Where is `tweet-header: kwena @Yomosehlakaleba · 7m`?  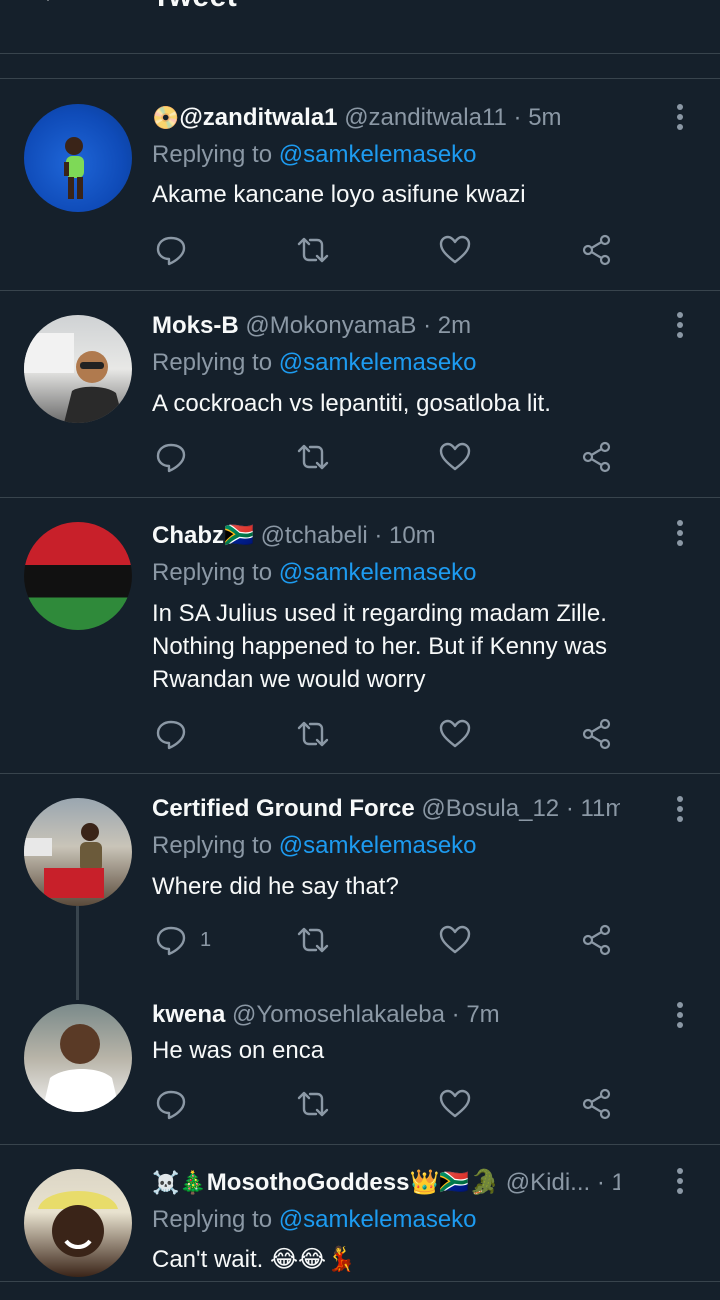 tweet-header: kwena @Yomosehlakaleba · 7m is located at coordinates (386, 1015).